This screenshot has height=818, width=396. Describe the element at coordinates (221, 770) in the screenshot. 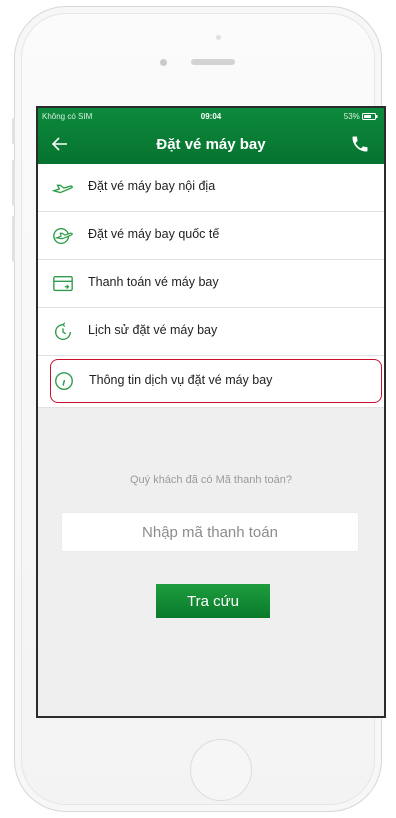

I see `home-button` at that location.